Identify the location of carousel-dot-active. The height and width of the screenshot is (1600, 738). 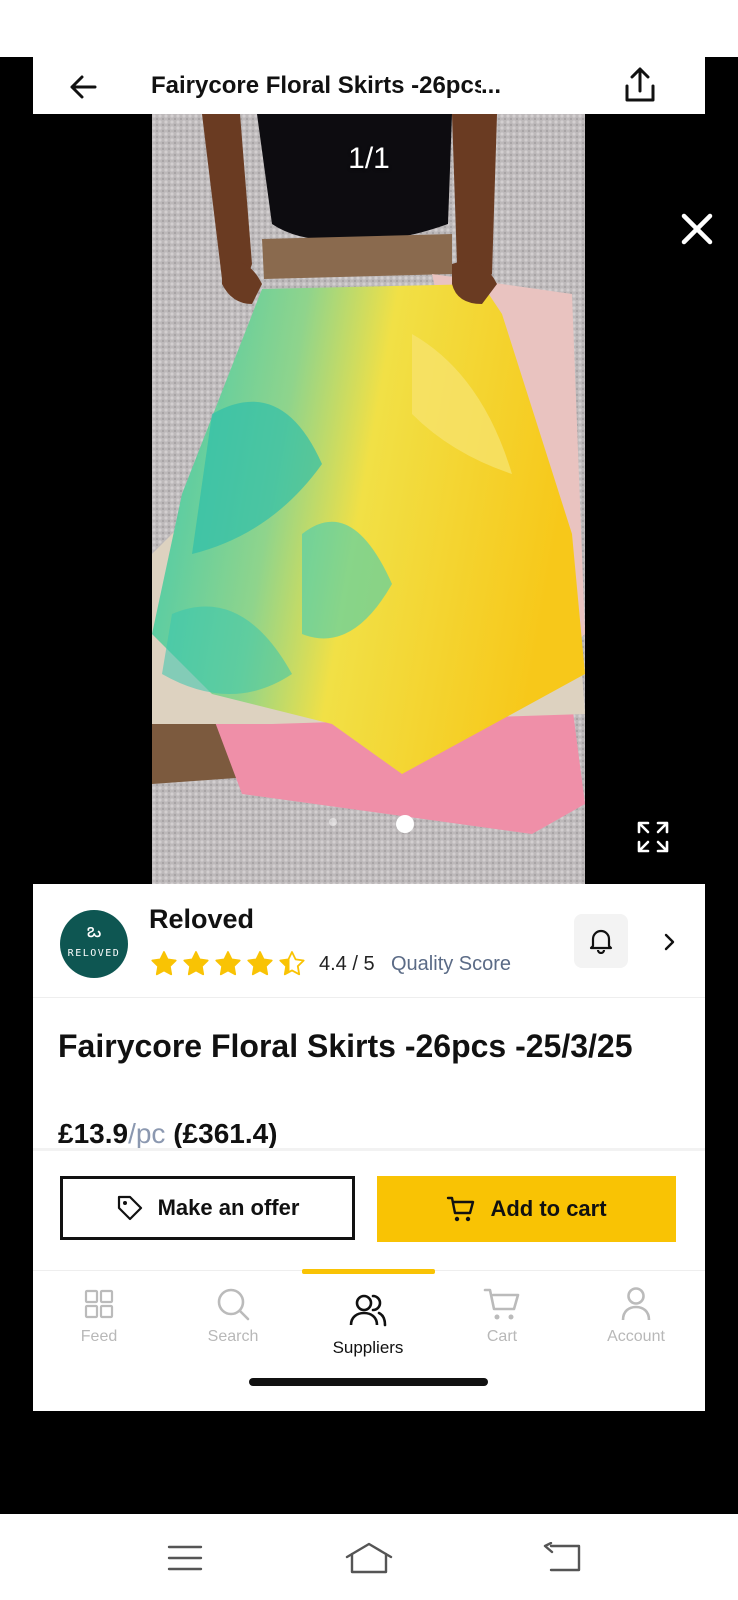
(405, 824).